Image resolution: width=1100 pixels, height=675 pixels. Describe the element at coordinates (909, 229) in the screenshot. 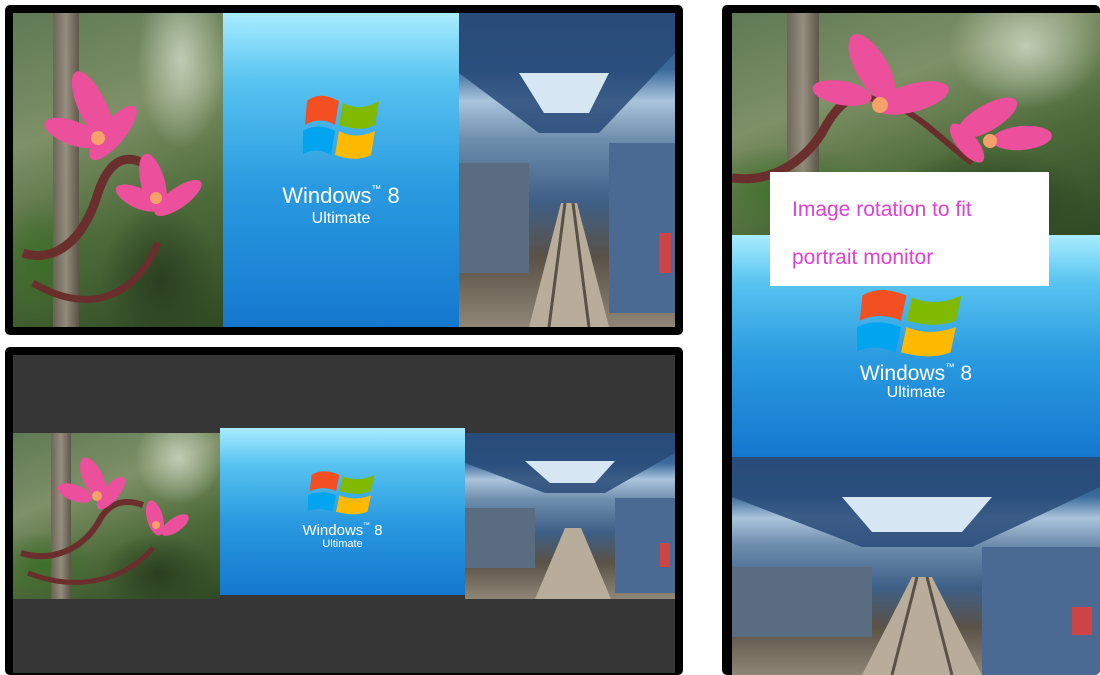

I see `caption-box: Image rotation to fit portrait monitor` at that location.